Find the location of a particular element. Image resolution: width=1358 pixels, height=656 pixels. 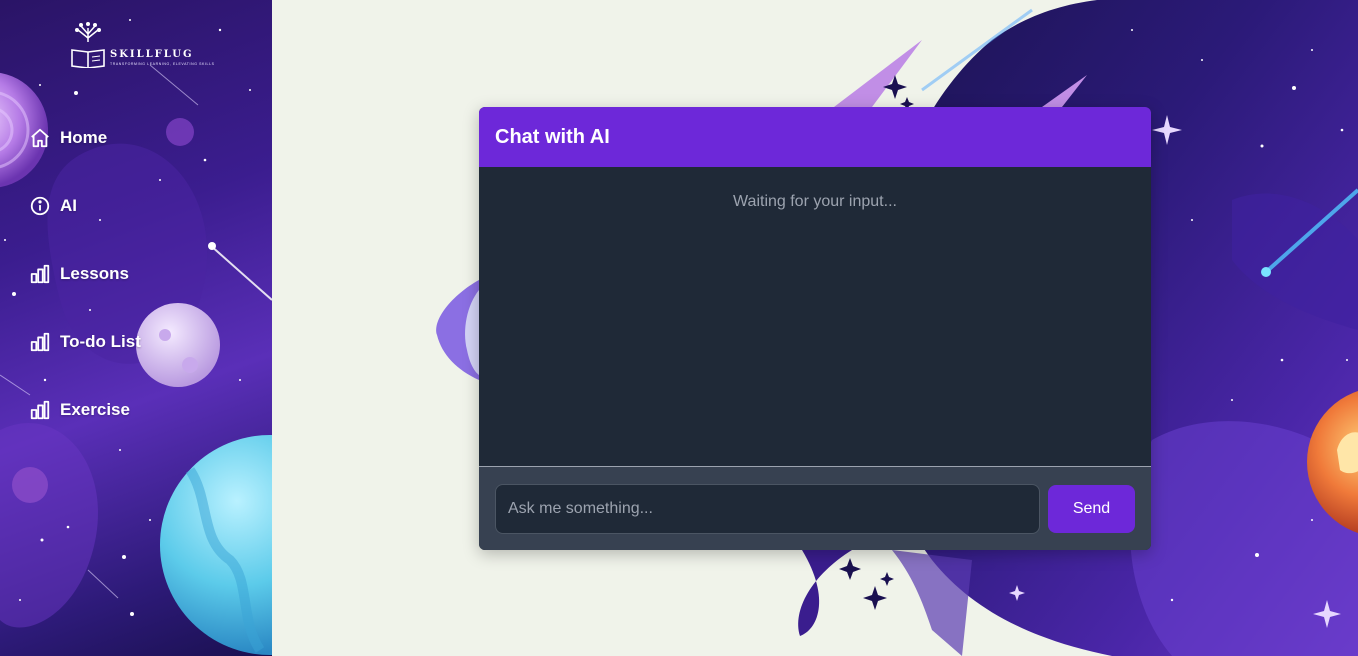

home-icon is located at coordinates (40, 138).